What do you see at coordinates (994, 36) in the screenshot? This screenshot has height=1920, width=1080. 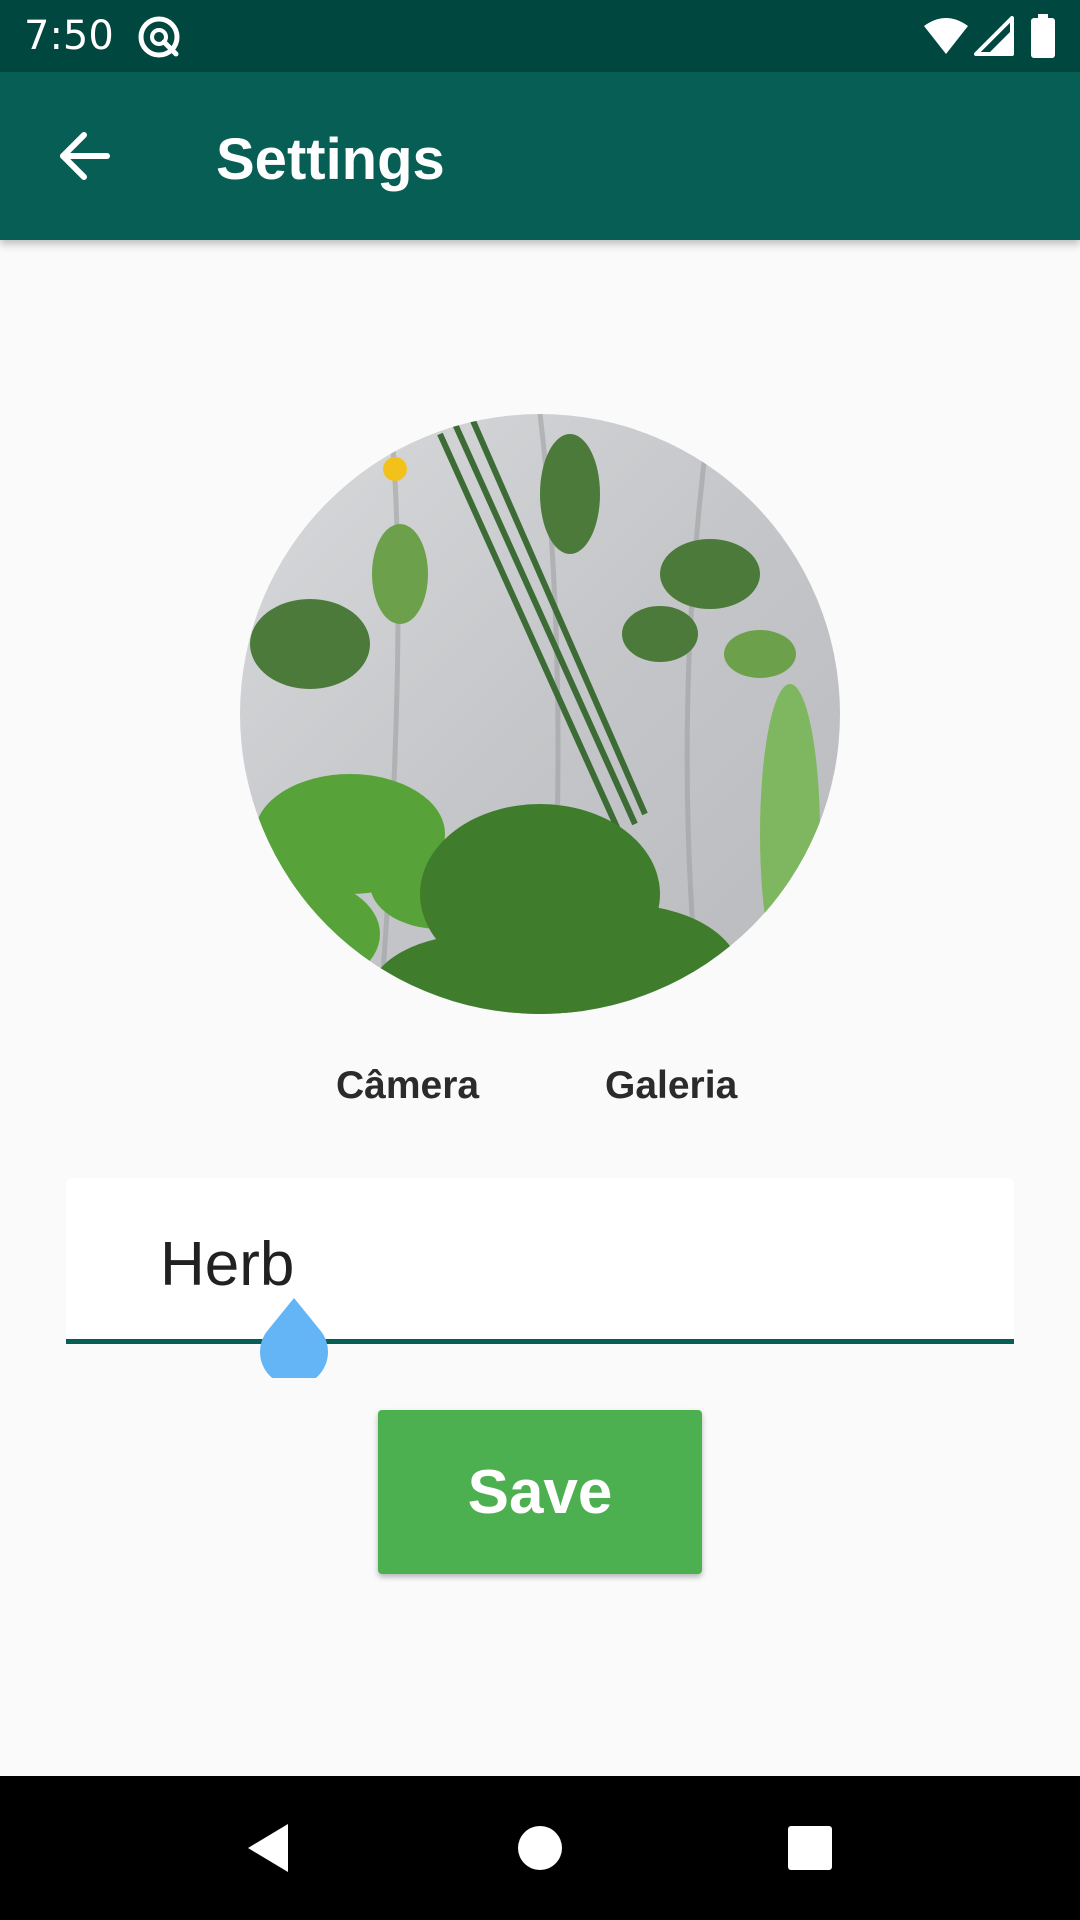 I see `cell-signal-icon` at bounding box center [994, 36].